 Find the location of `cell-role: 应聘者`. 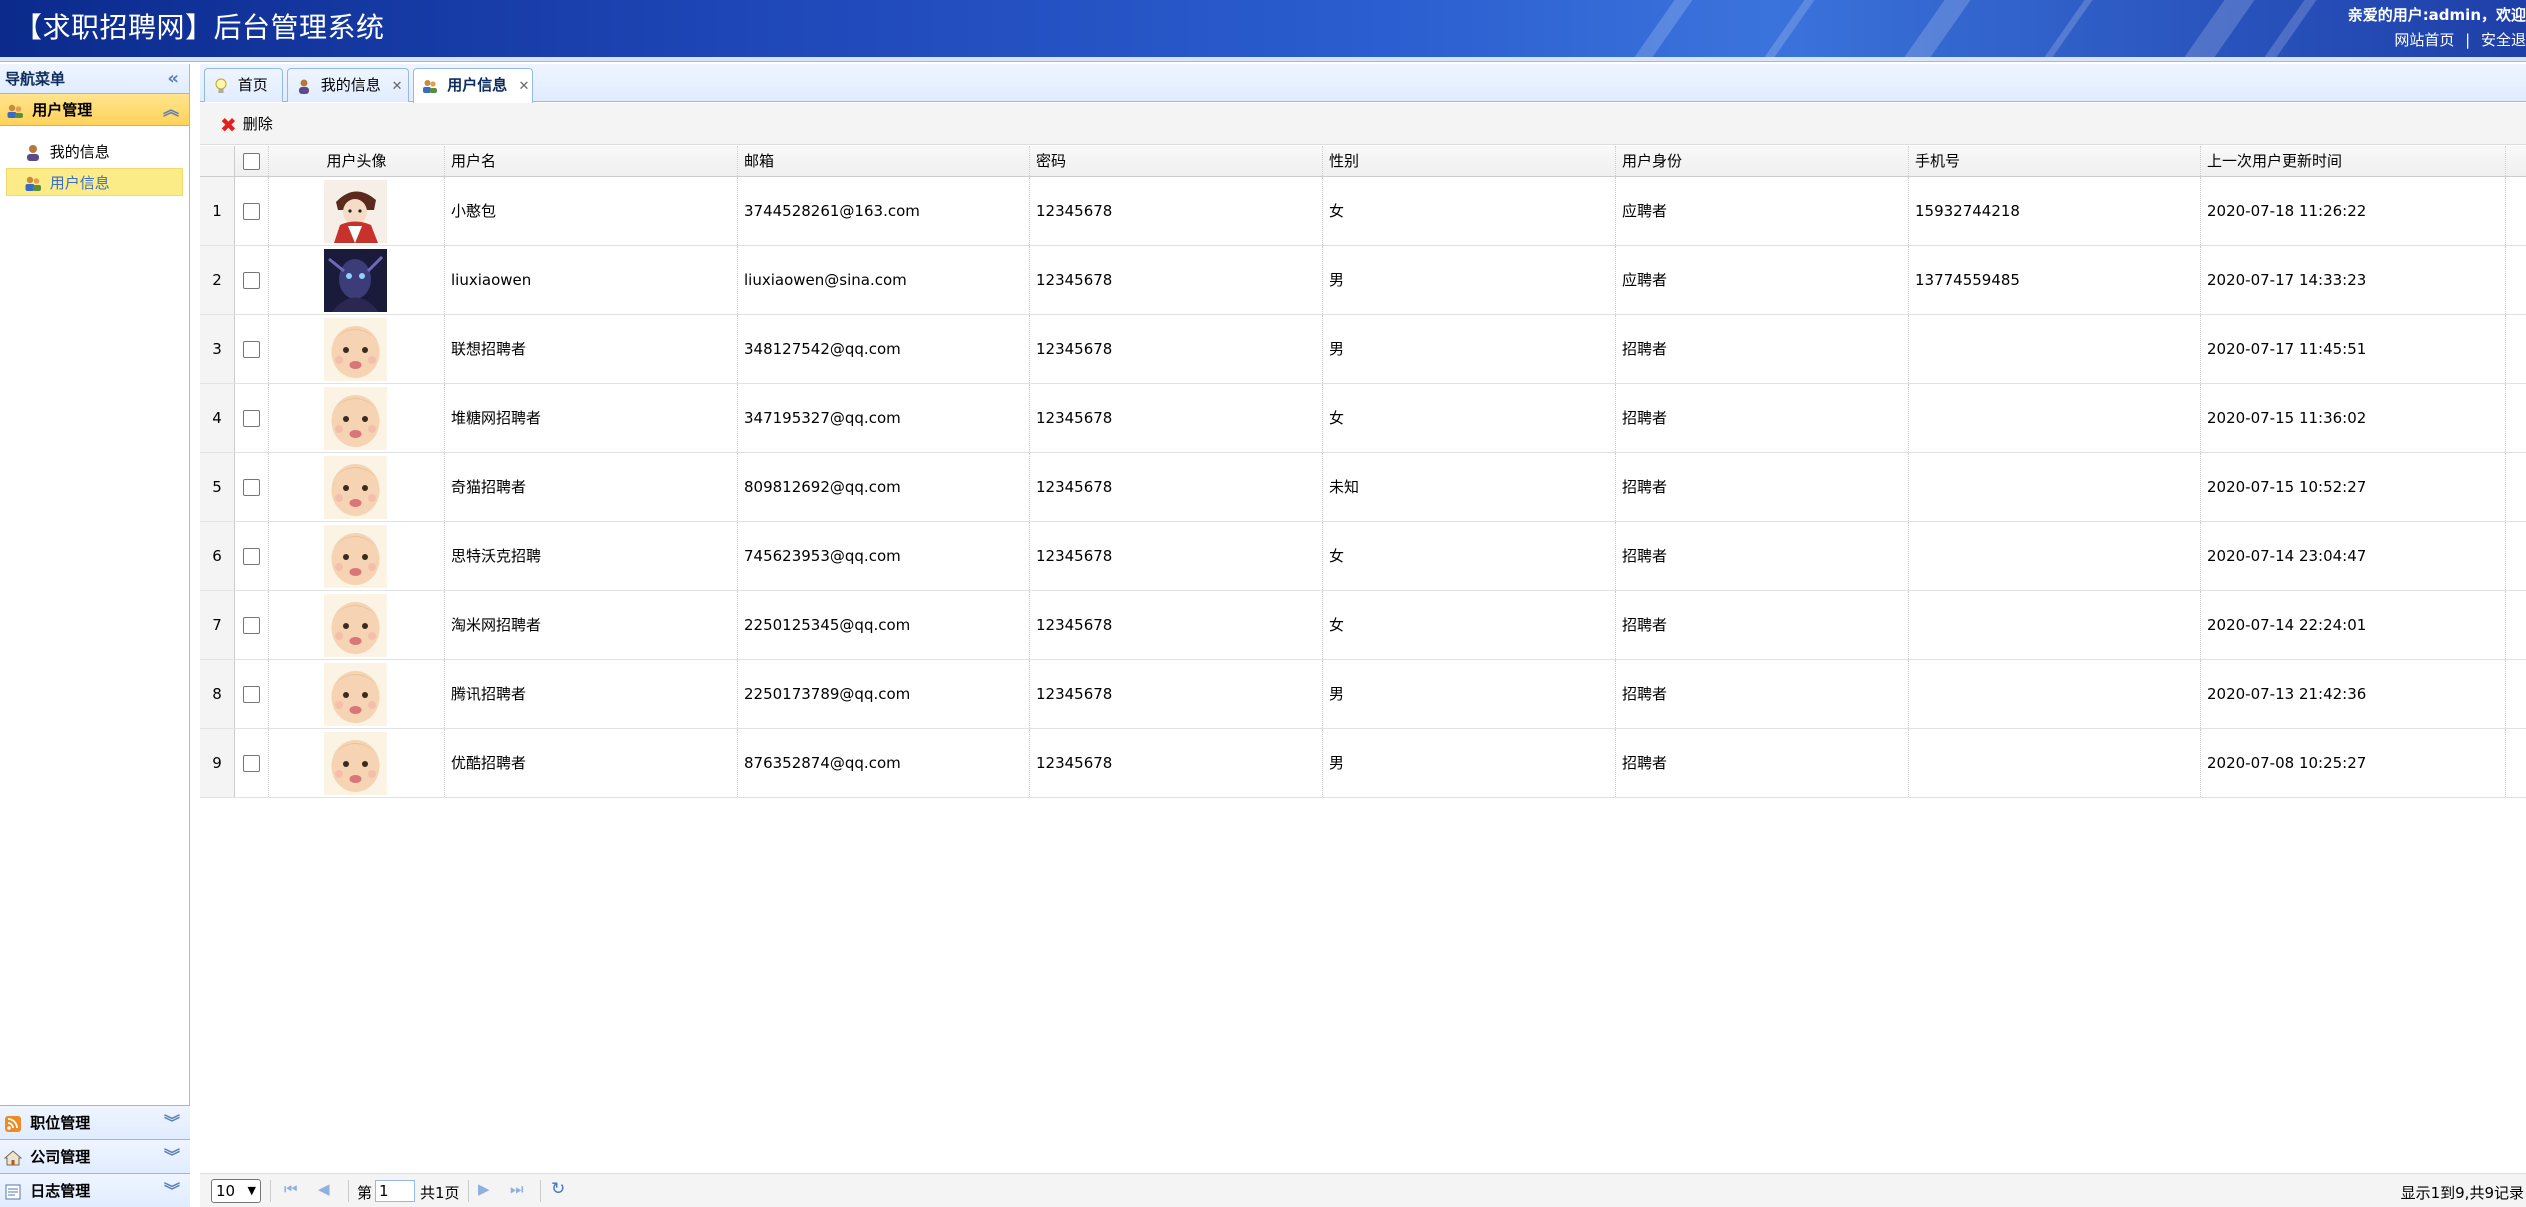

cell-role: 应聘者 is located at coordinates (1762, 280).